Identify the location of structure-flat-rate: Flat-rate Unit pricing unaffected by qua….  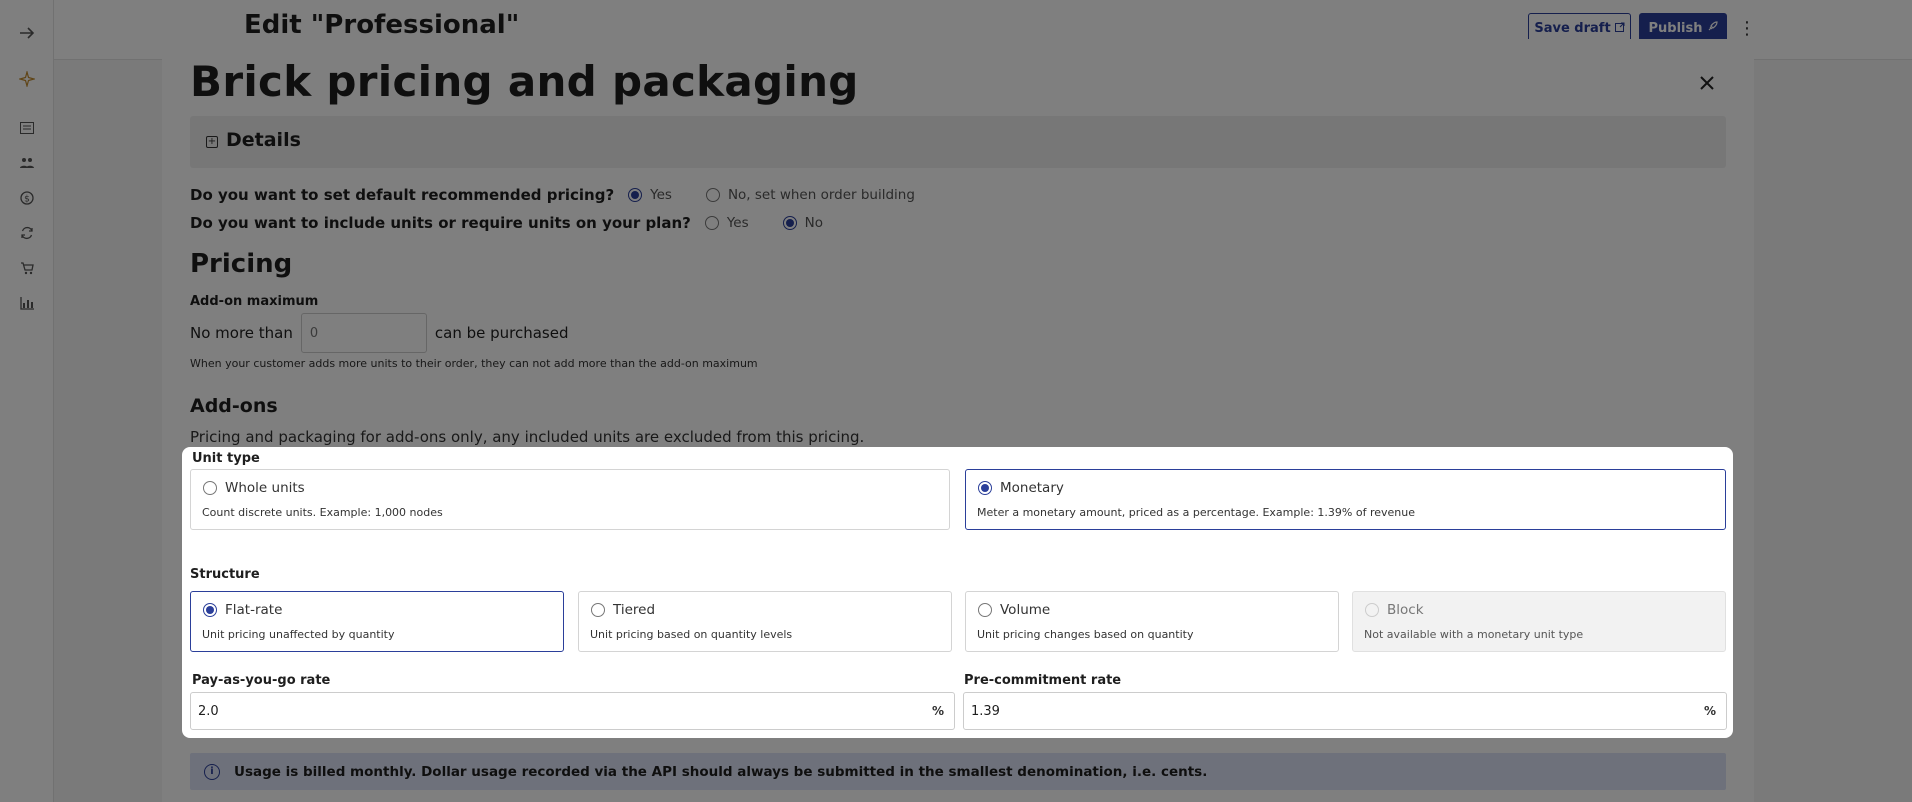
(377, 621).